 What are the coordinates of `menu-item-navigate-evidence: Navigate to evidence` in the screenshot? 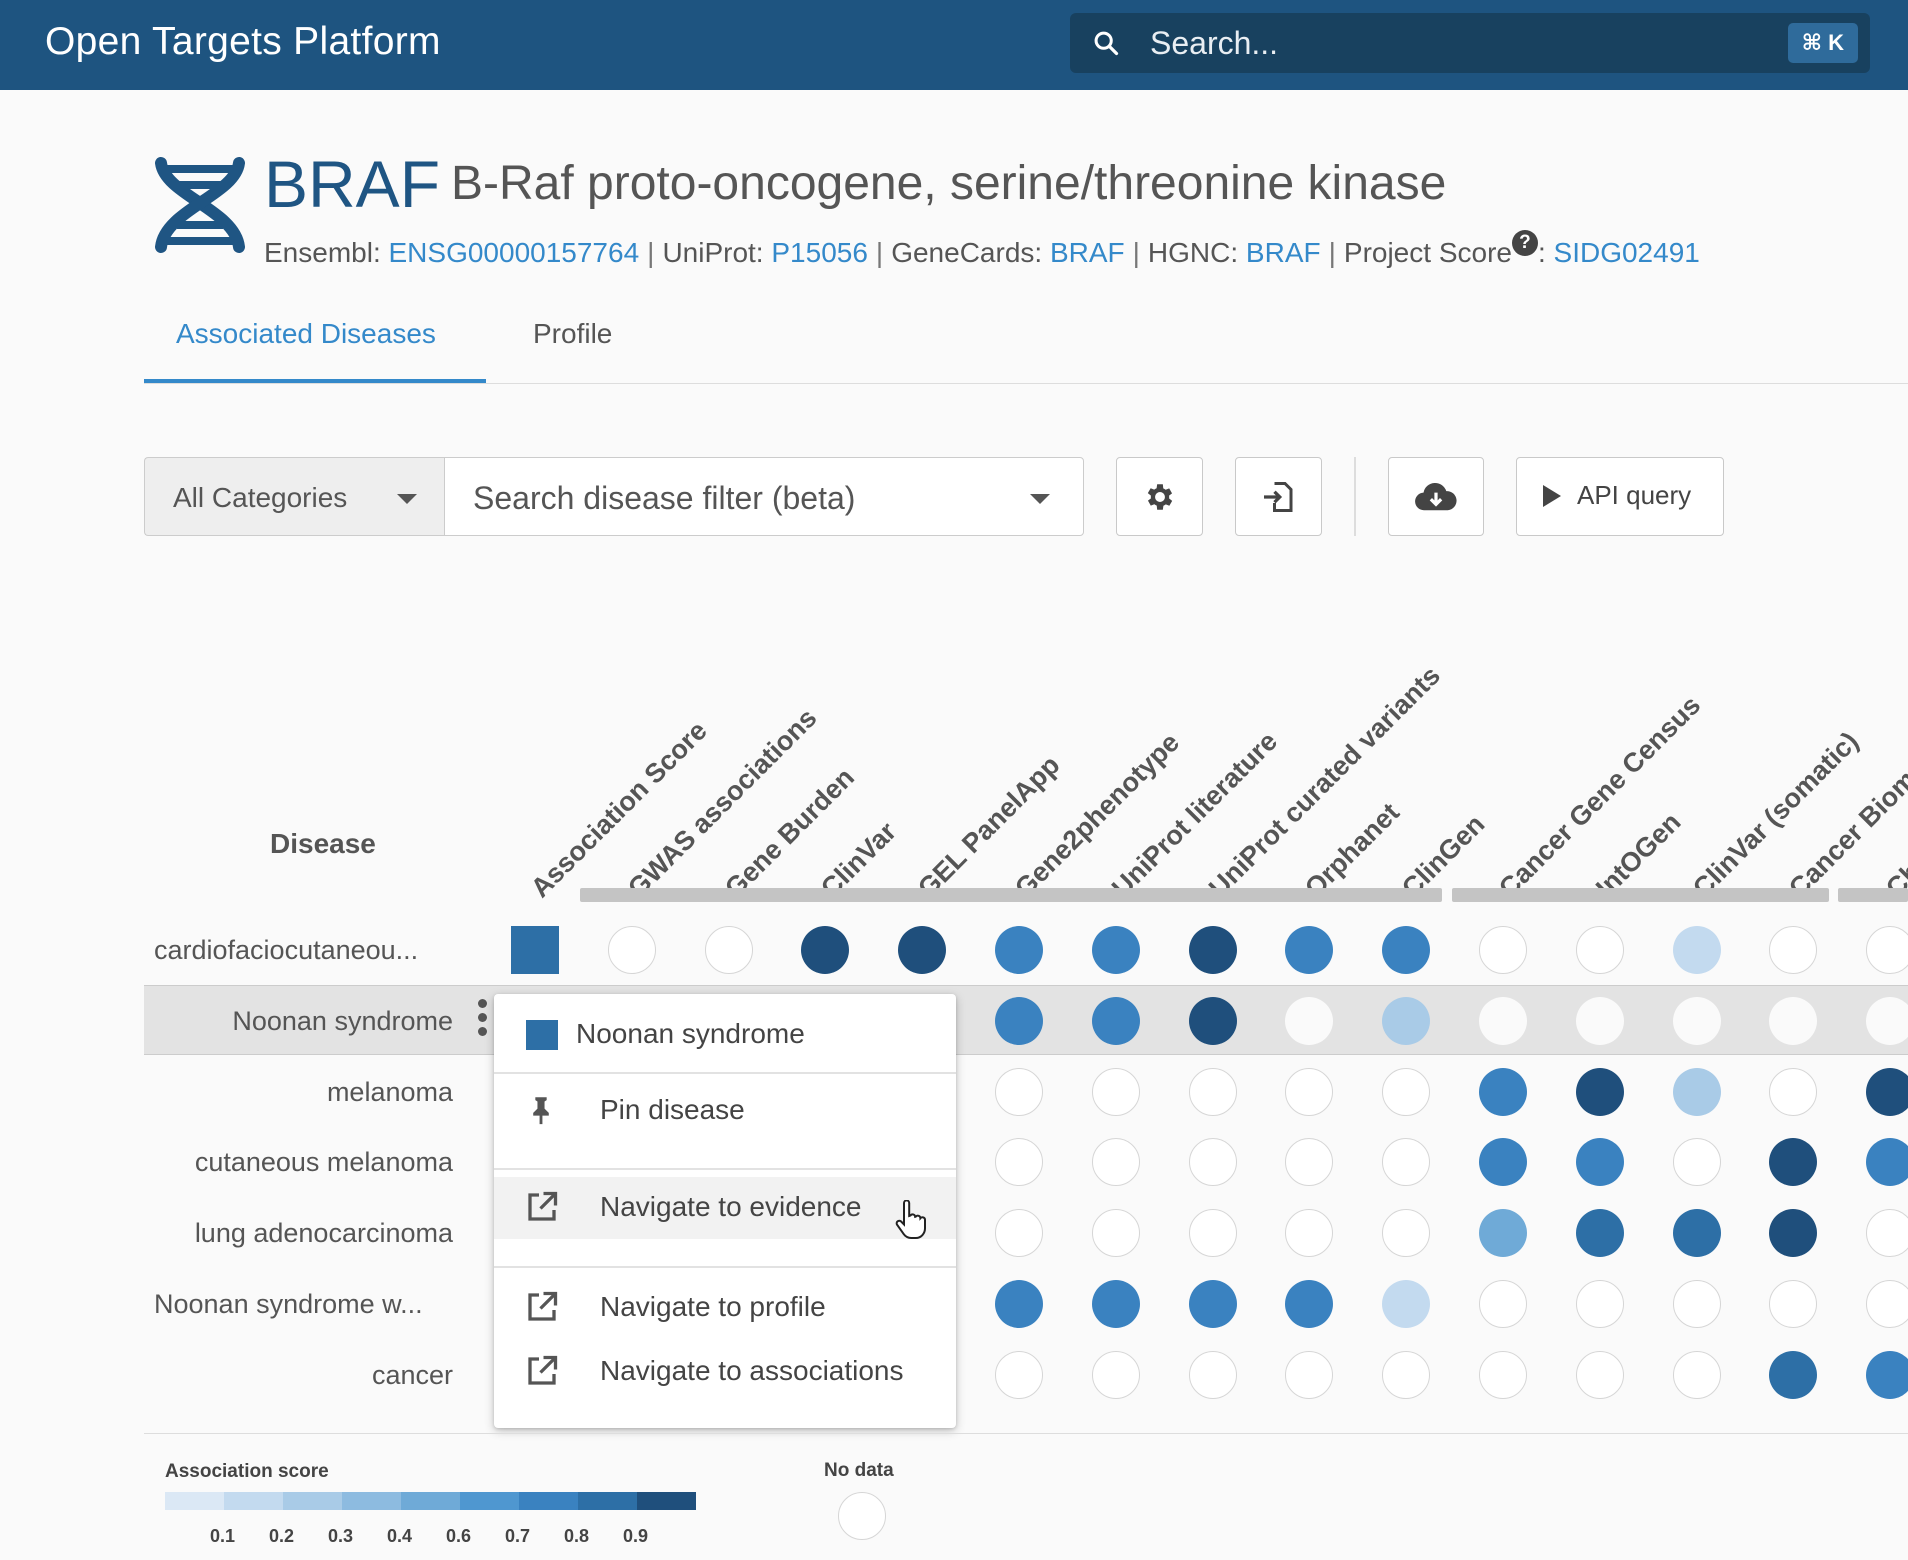 It's located at (725, 1208).